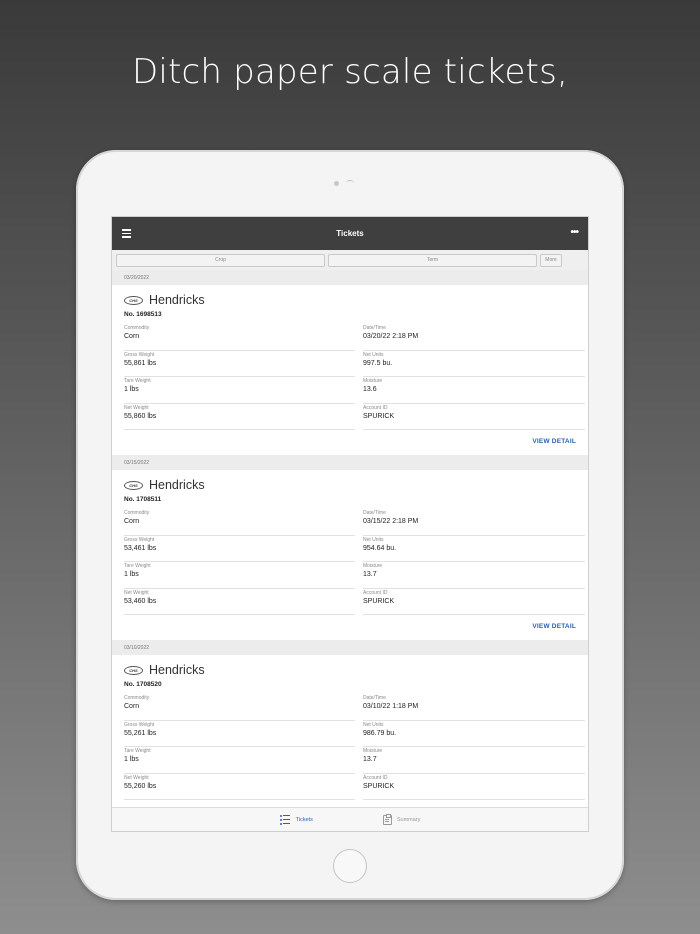  I want to click on date-header: 03/20/2022, so click(350, 277).